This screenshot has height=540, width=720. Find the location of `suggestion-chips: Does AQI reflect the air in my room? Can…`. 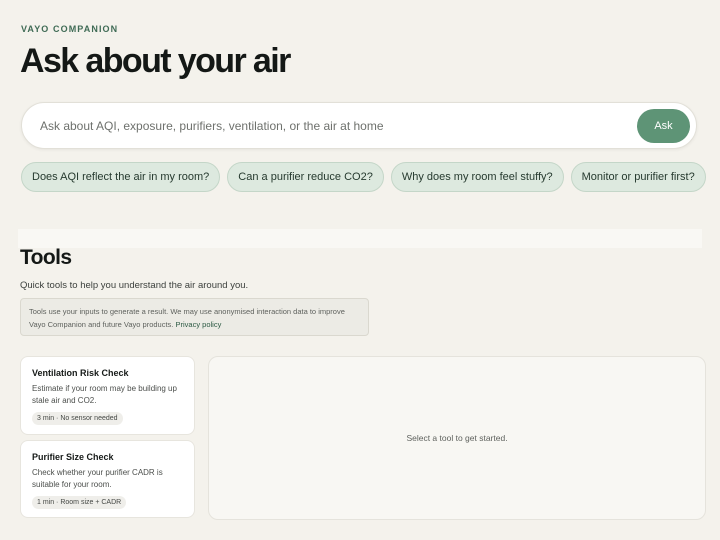

suggestion-chips: Does AQI reflect the air in my room? Can… is located at coordinates (363, 177).